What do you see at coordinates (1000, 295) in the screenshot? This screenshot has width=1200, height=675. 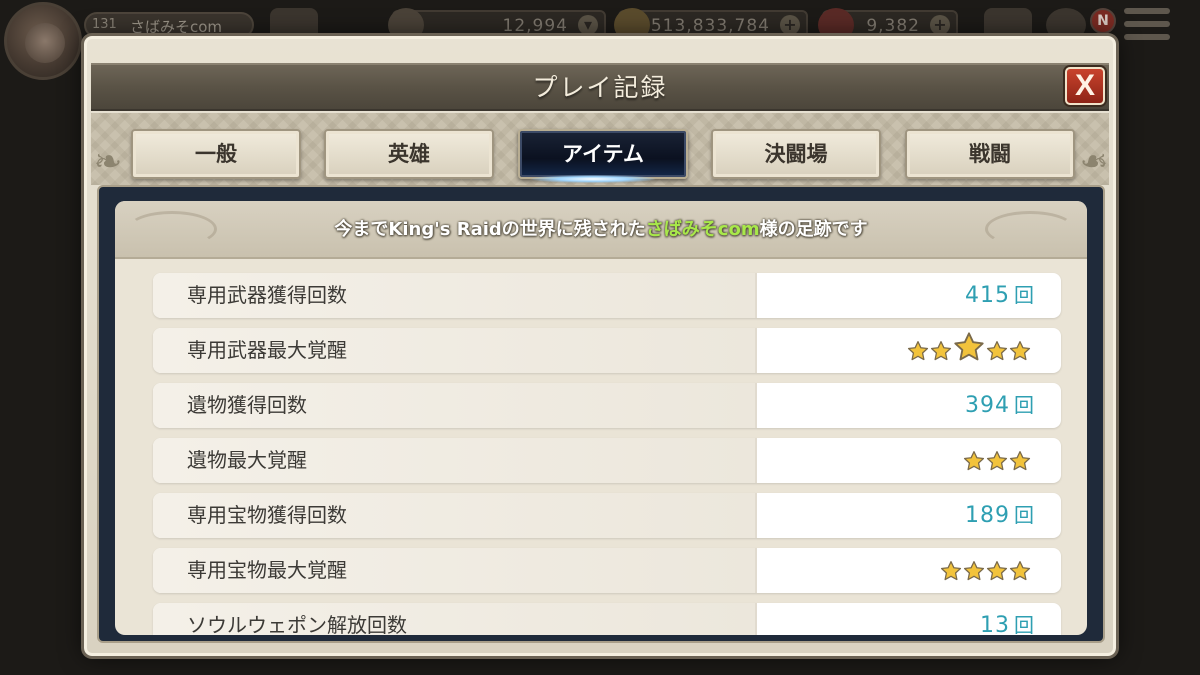 I see `row-value: 415 回` at bounding box center [1000, 295].